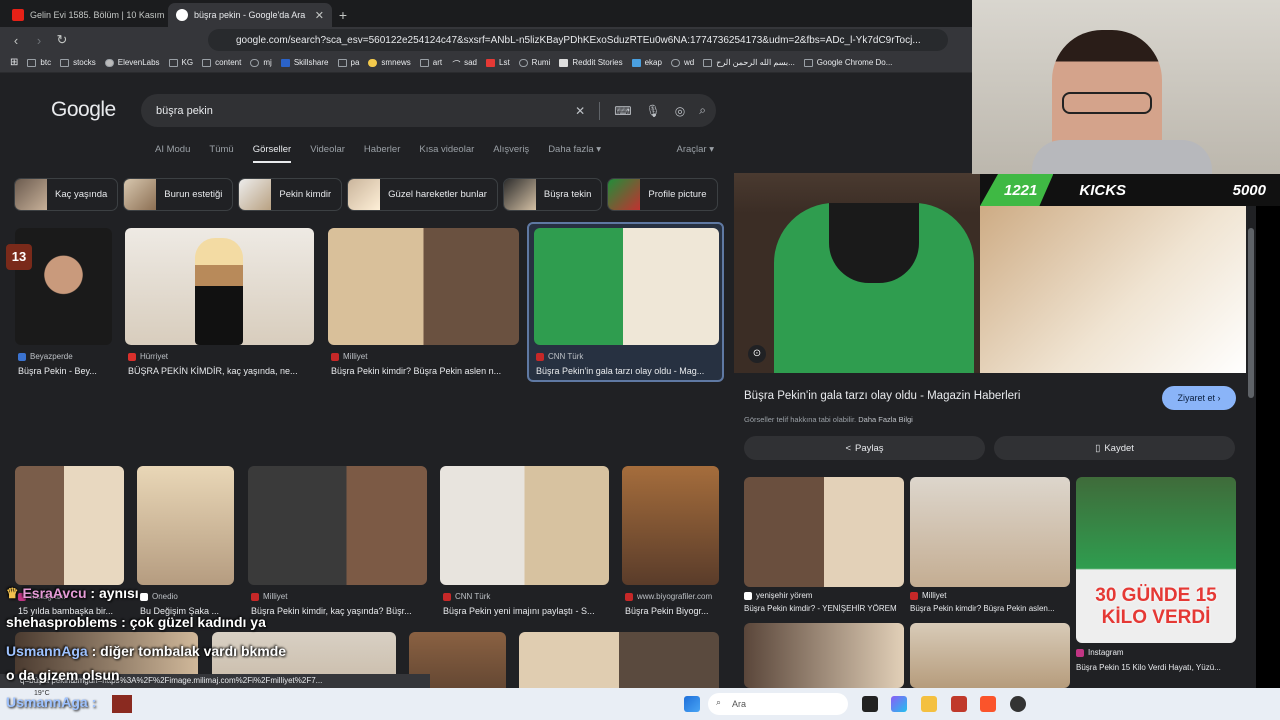 The image size is (1280, 720). I want to click on bookmark-item: stocks, so click(78, 62).